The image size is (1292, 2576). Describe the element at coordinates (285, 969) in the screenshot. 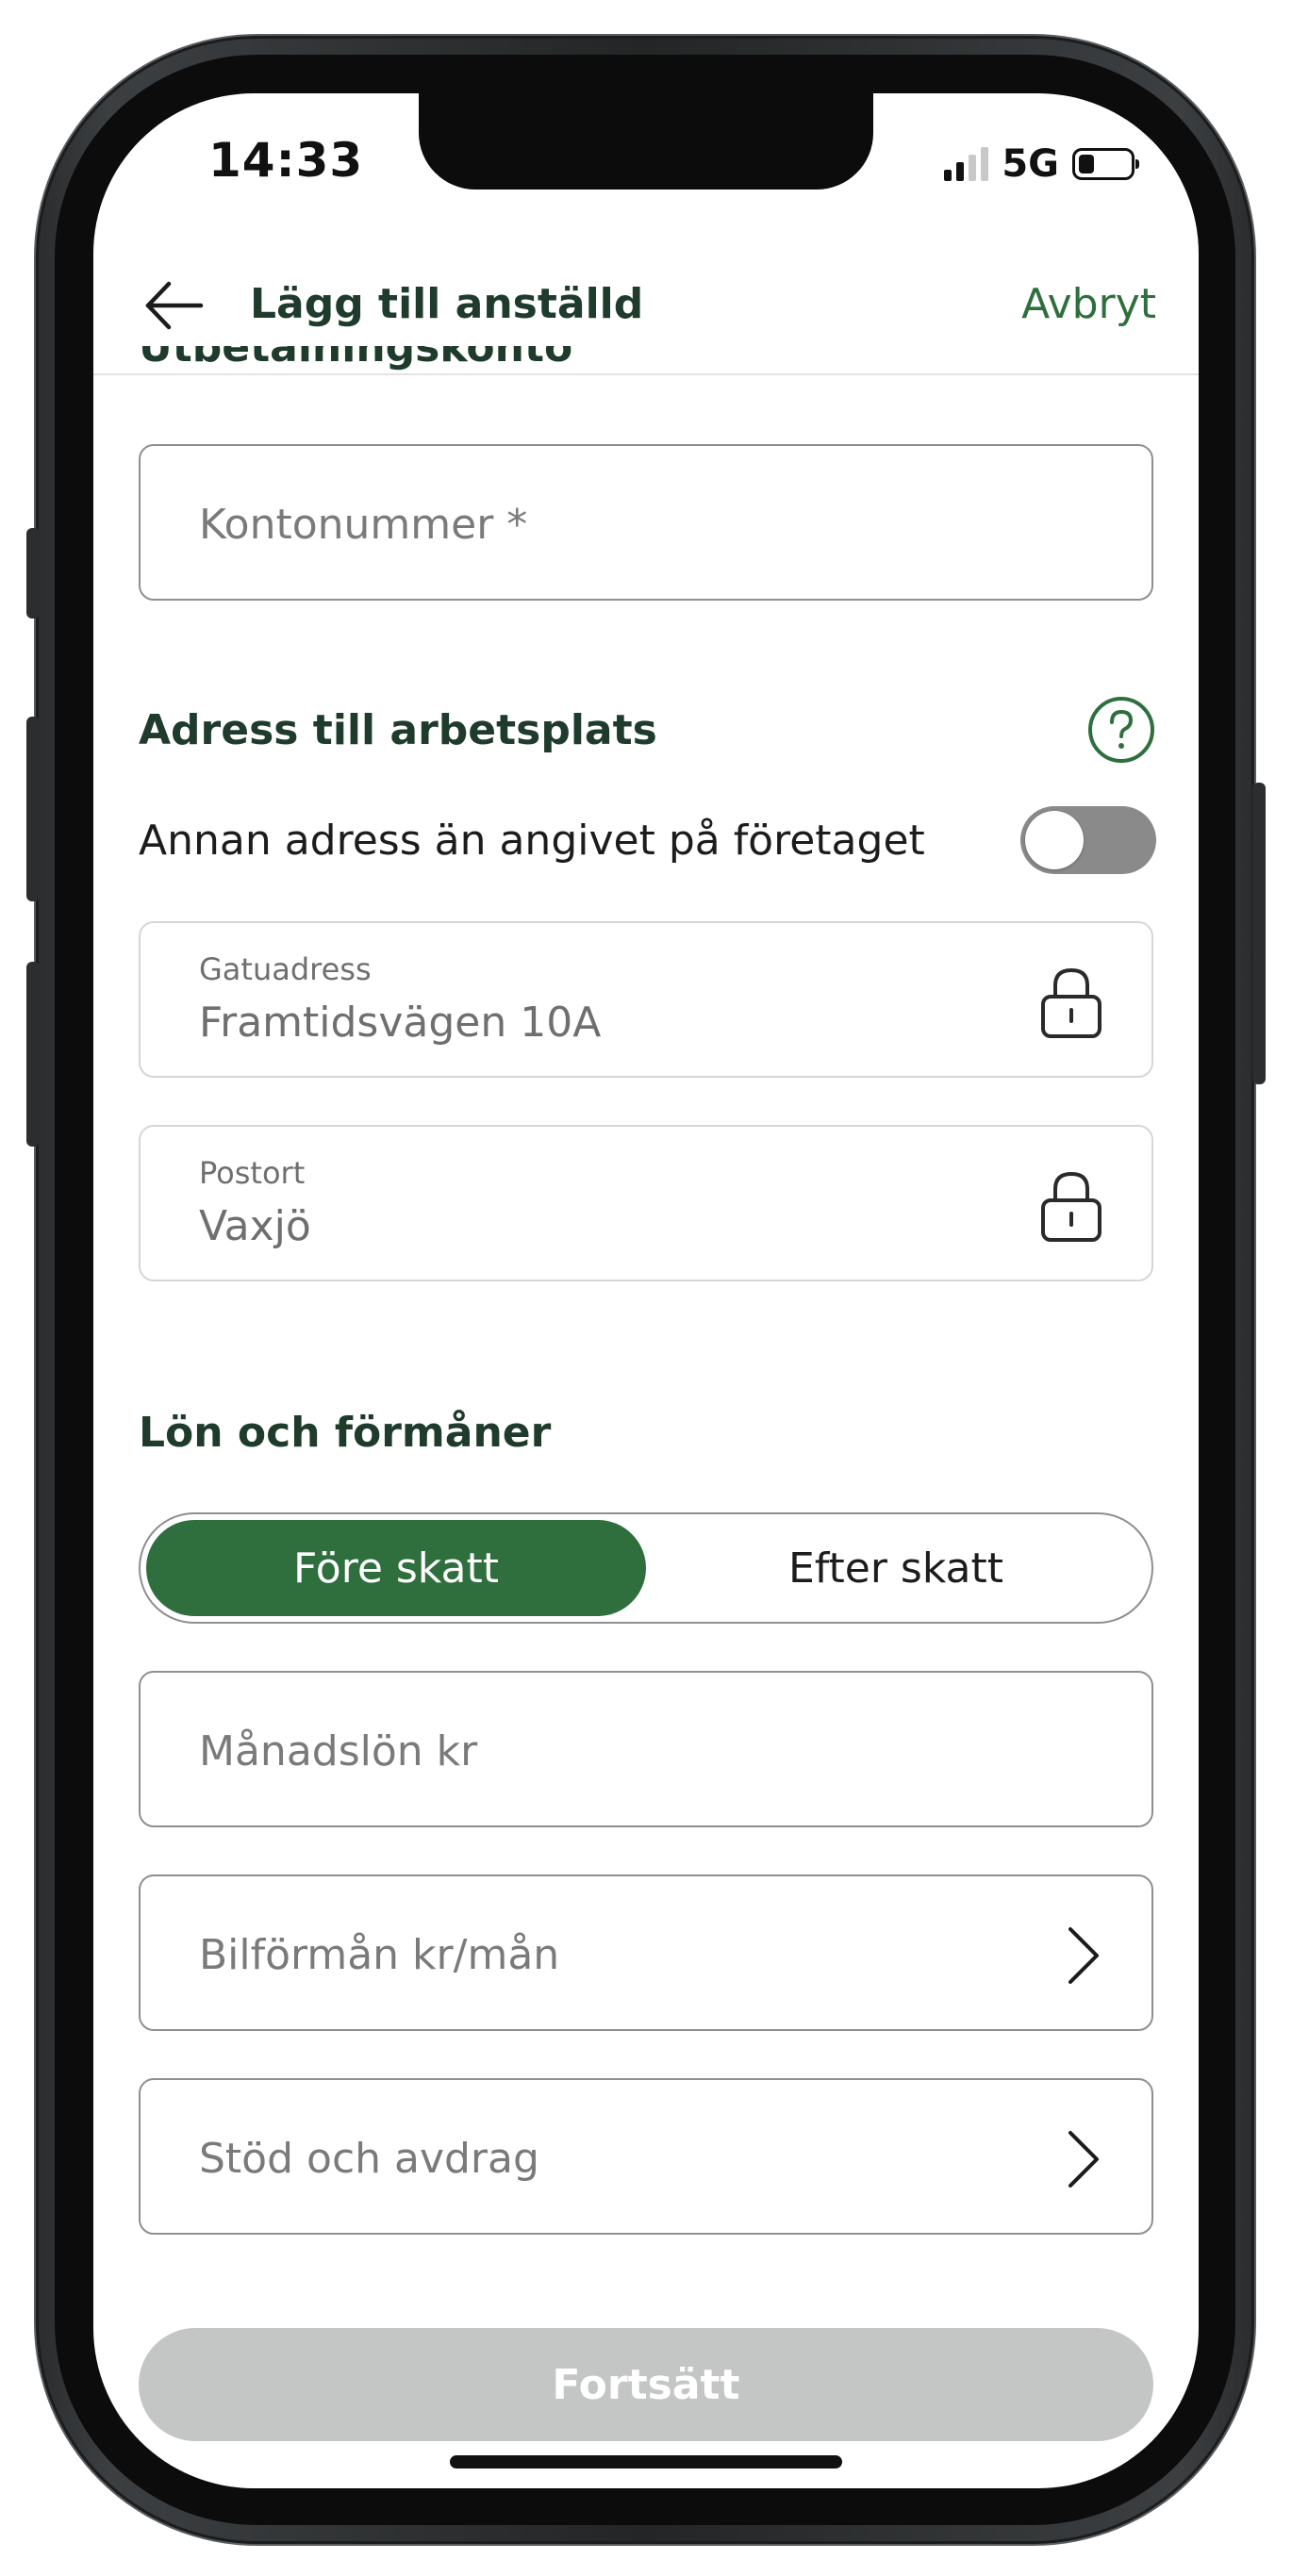

I see `street-address-label: Gatuadress` at that location.